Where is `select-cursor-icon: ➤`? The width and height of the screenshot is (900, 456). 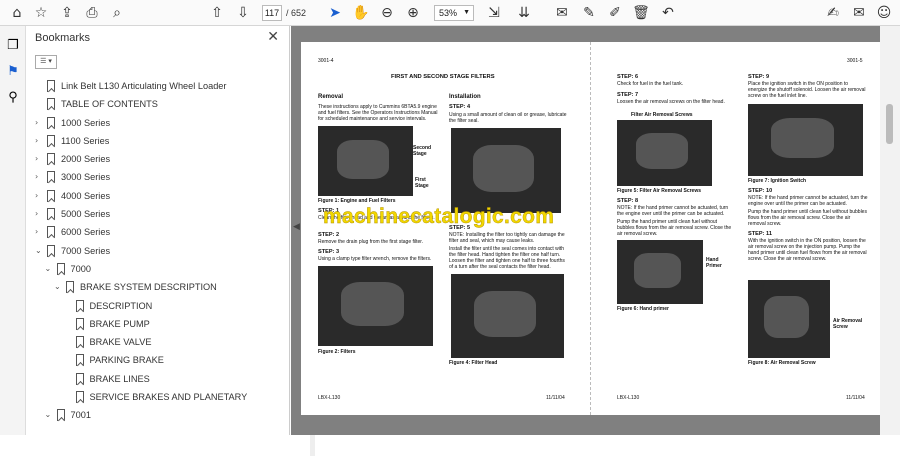
select-cursor-icon: ➤ is located at coordinates (335, 13).